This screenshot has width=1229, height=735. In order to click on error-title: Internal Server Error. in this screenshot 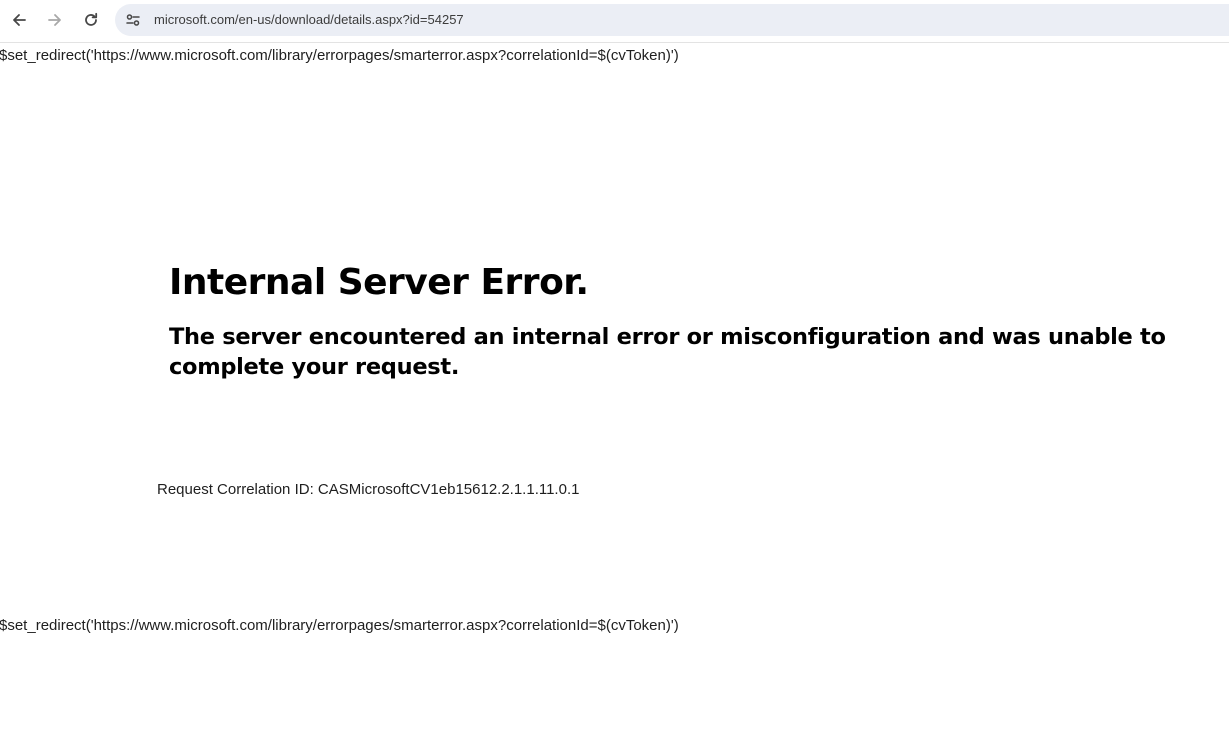, I will do `click(379, 282)`.